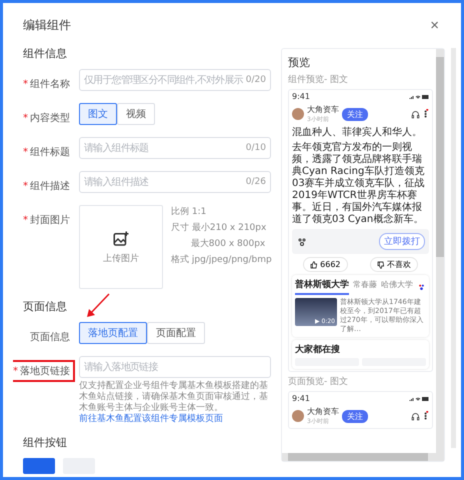 This screenshot has height=480, width=464. Describe the element at coordinates (98, 114) in the screenshot. I see `segment-option: 图文` at that location.